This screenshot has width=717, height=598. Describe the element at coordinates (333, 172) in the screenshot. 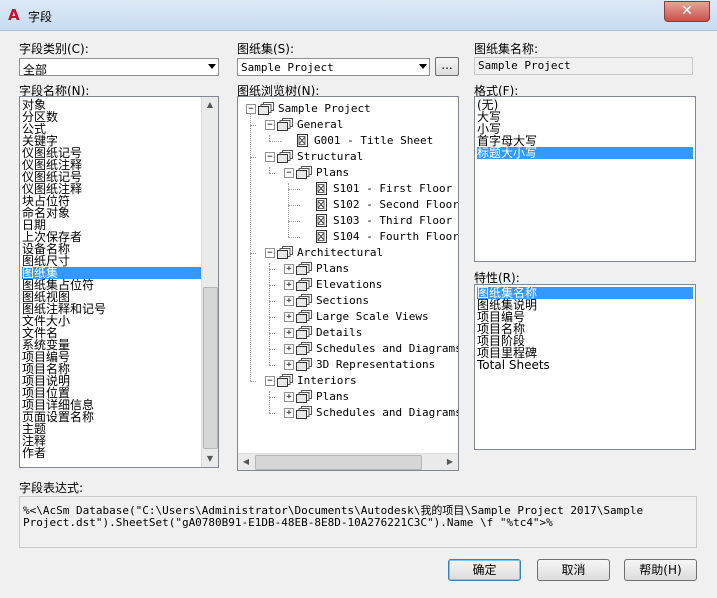

I see `tree-node-label: Plans` at that location.